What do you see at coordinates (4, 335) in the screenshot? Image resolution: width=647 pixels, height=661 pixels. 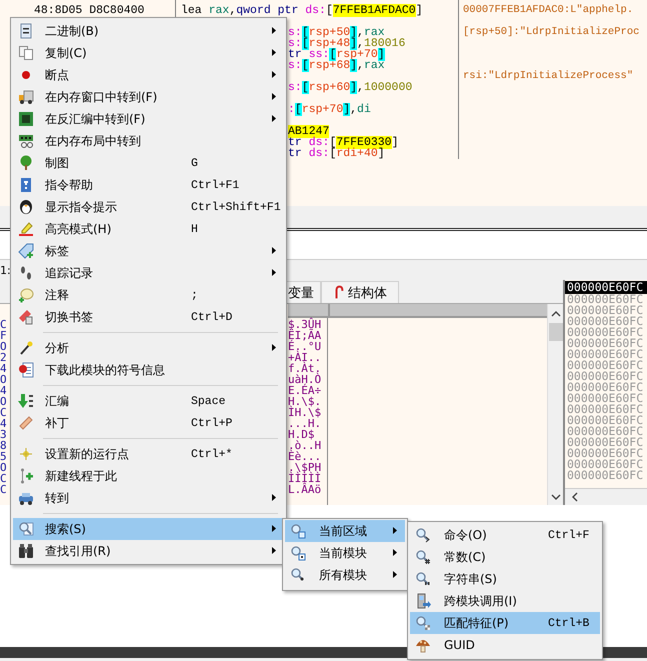 I see `hex-text: F` at bounding box center [4, 335].